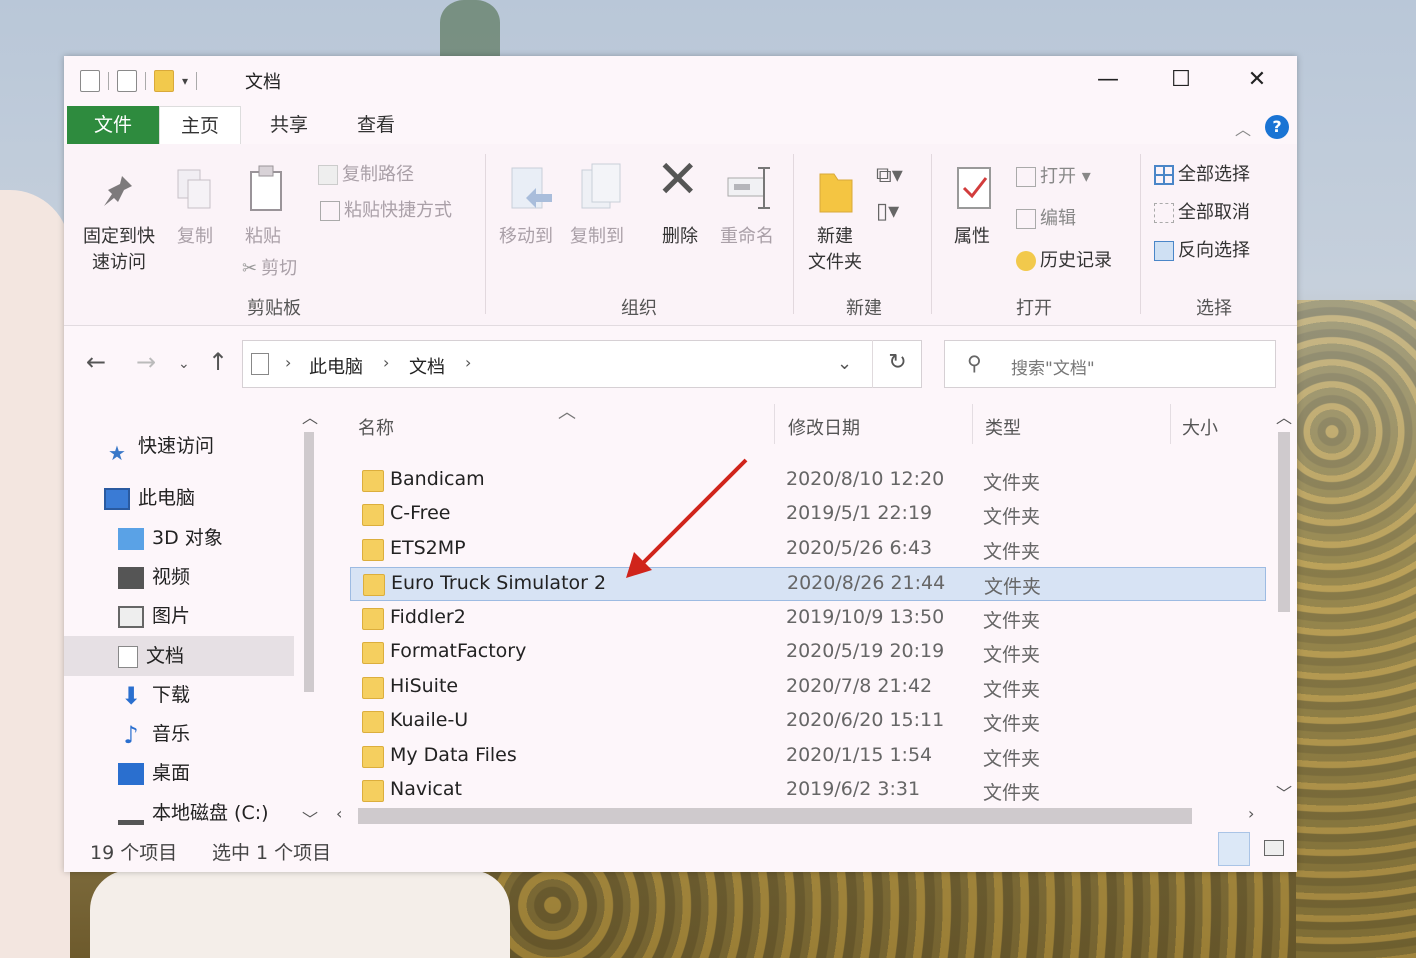 Image resolution: width=1416 pixels, height=958 pixels. What do you see at coordinates (775, 816) in the screenshot?
I see `horizontal-scroll-thumb` at bounding box center [775, 816].